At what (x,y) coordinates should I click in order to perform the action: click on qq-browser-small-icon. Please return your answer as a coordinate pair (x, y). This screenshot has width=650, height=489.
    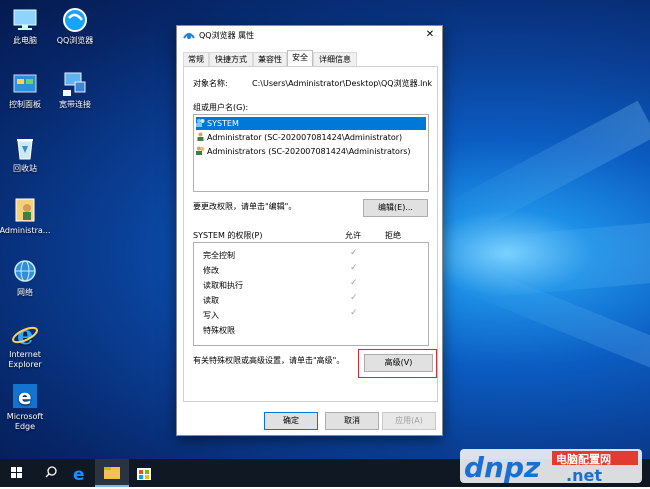
    Looking at the image, I should click on (189, 35).